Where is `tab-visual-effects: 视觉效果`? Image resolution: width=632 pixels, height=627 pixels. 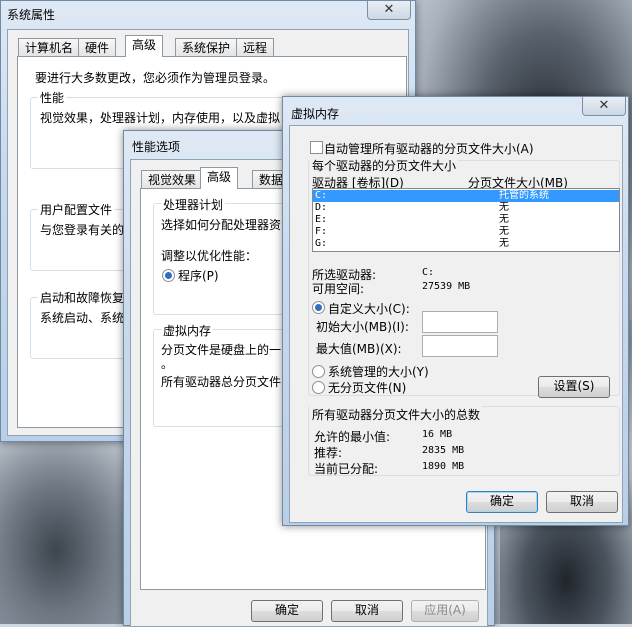
tab-visual-effects: 视觉效果 is located at coordinates (172, 179).